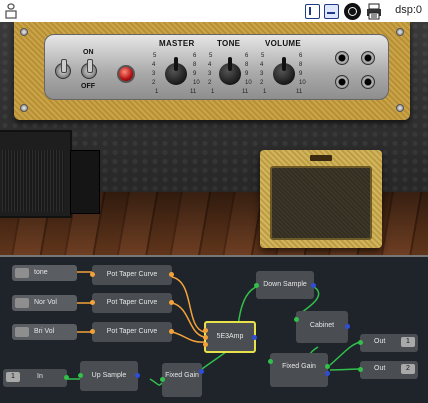  Describe the element at coordinates (230, 71) in the screenshot. I see `tone-knob` at that location.